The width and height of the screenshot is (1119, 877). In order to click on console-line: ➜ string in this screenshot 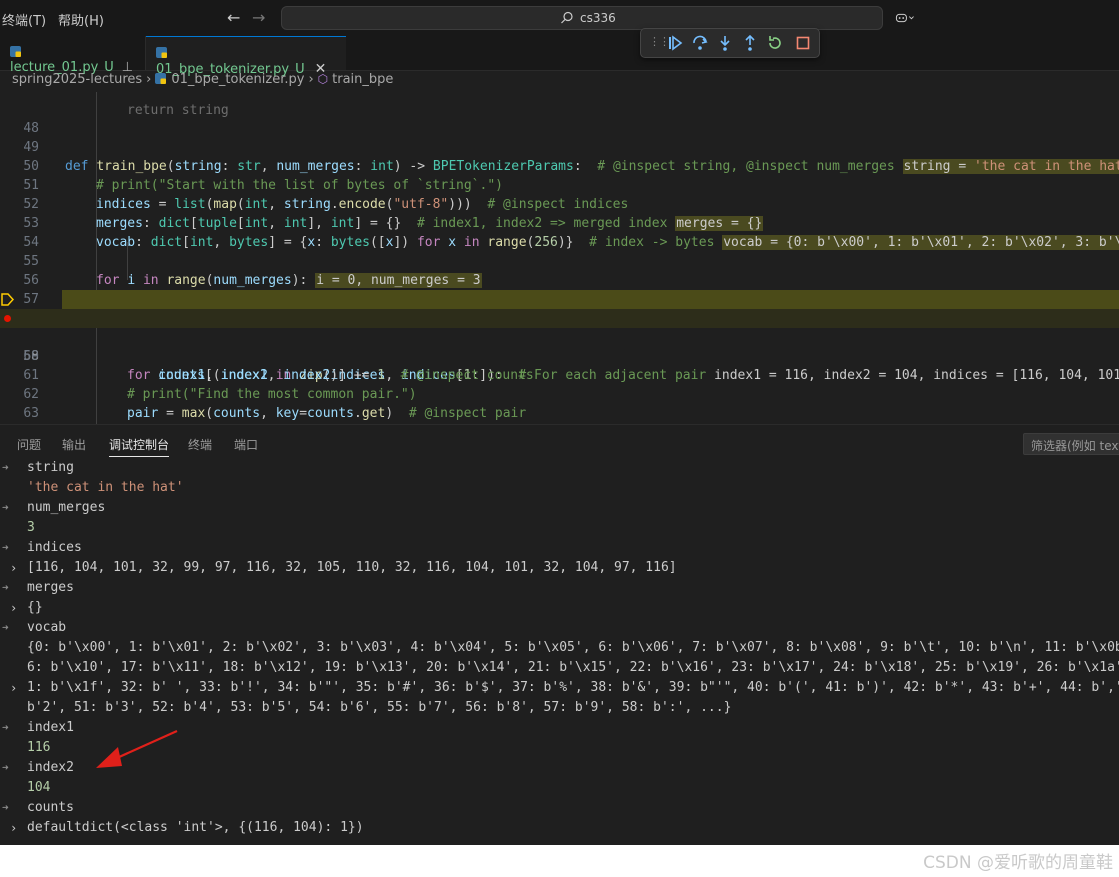, I will do `click(559, 468)`.